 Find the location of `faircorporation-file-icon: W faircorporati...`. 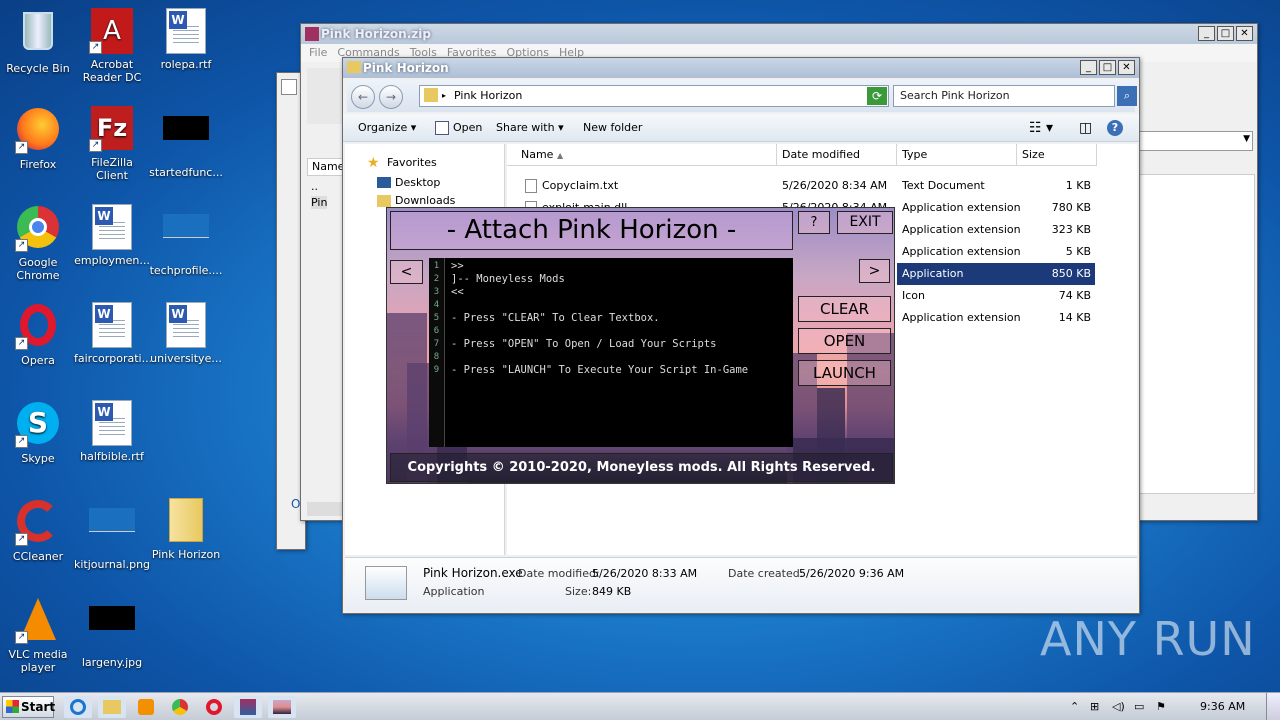

faircorporation-file-icon: W faircorporati... is located at coordinates (113, 333).